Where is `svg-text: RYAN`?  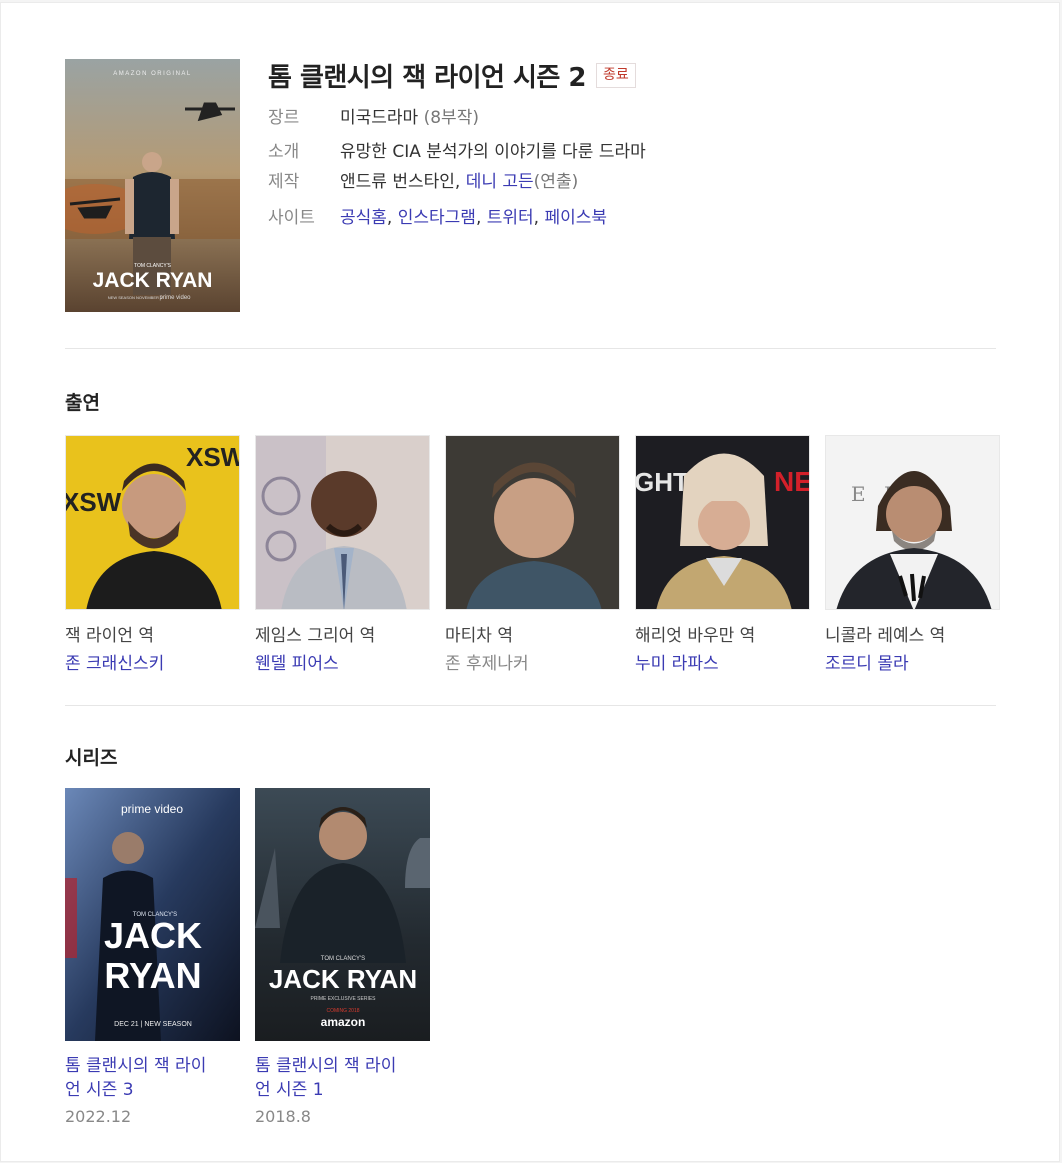 svg-text: RYAN is located at coordinates (152, 975).